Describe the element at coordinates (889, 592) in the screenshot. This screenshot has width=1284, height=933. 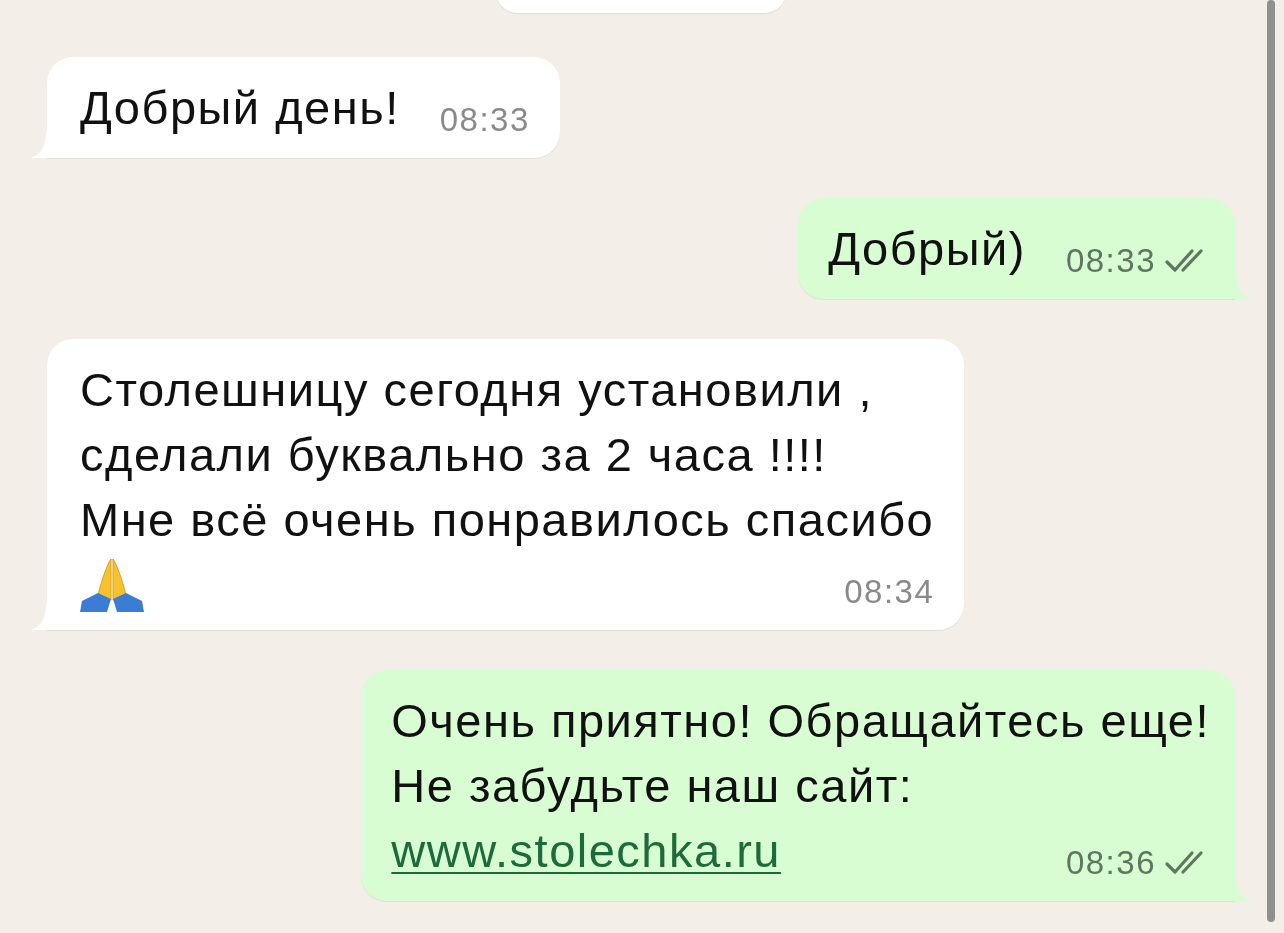
I see `message-time: 08:34` at that location.